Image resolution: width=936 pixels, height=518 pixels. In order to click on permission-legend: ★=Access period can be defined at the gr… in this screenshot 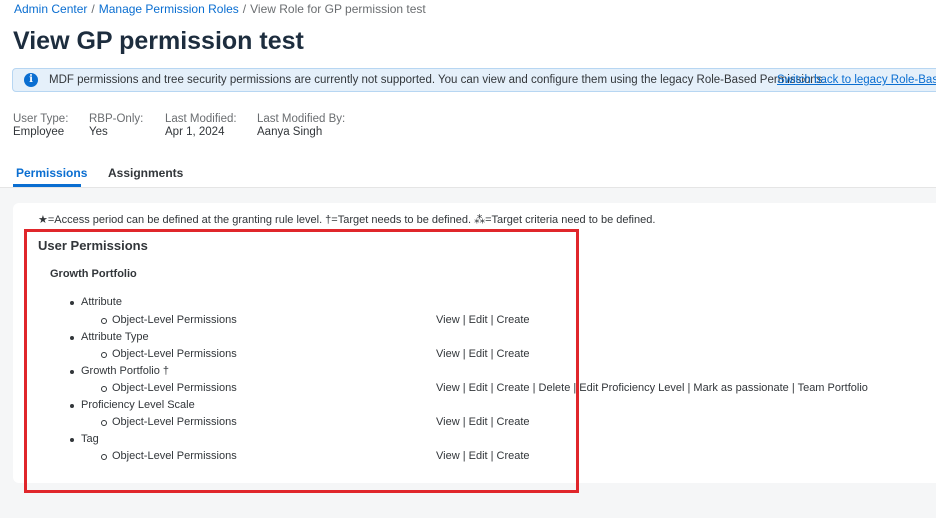, I will do `click(347, 220)`.